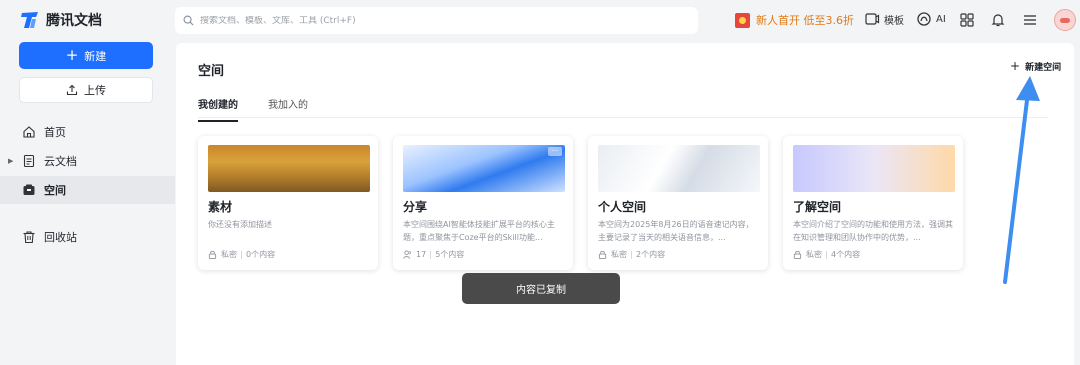 This screenshot has width=1080, height=365. Describe the element at coordinates (29, 237) in the screenshot. I see `trash-icon` at that location.